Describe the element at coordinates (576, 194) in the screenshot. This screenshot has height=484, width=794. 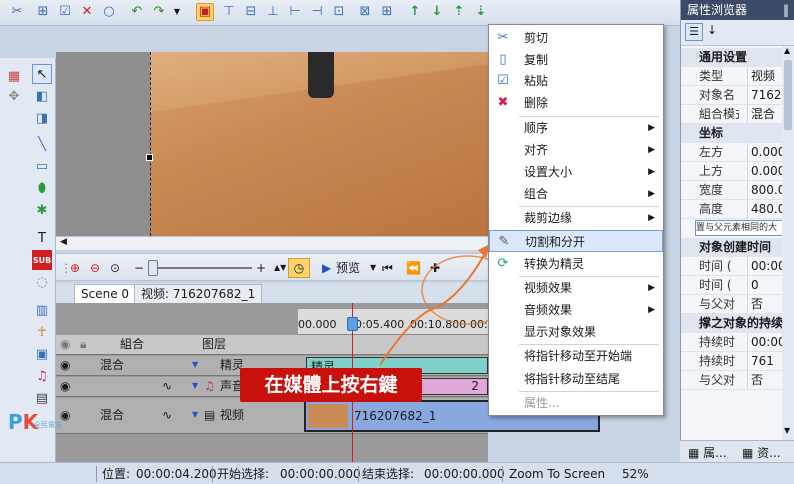
I see `menu-item-group: 组合 ▶` at that location.